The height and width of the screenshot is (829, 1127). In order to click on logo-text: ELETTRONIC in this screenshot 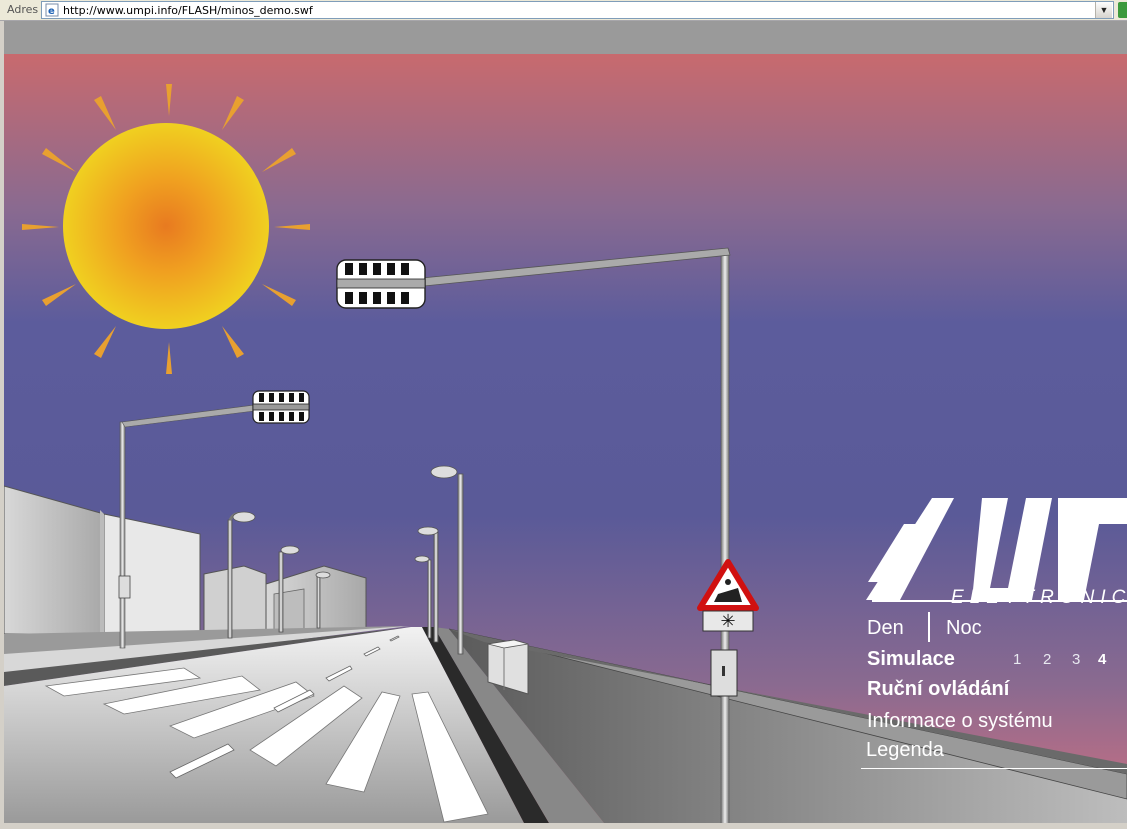, I will do `click(1039, 597)`.